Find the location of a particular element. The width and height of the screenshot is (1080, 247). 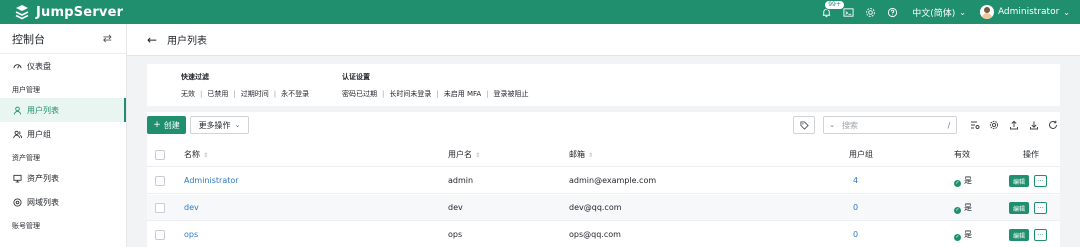

auth-filter-heading: 认证设置 is located at coordinates (356, 77).